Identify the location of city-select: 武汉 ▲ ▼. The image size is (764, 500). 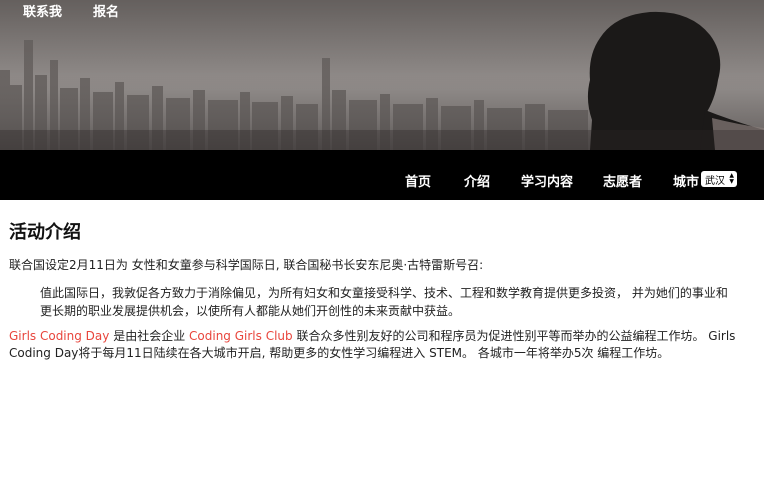
(719, 179).